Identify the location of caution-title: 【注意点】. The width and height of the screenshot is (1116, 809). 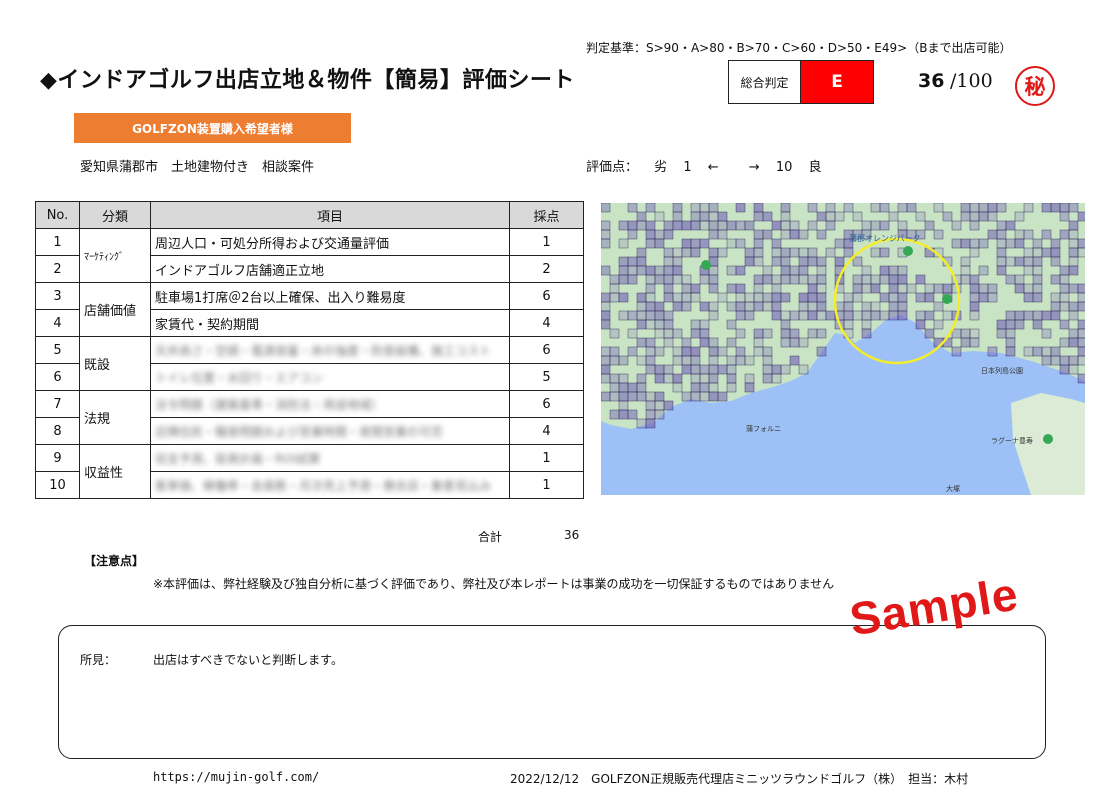
(114, 561).